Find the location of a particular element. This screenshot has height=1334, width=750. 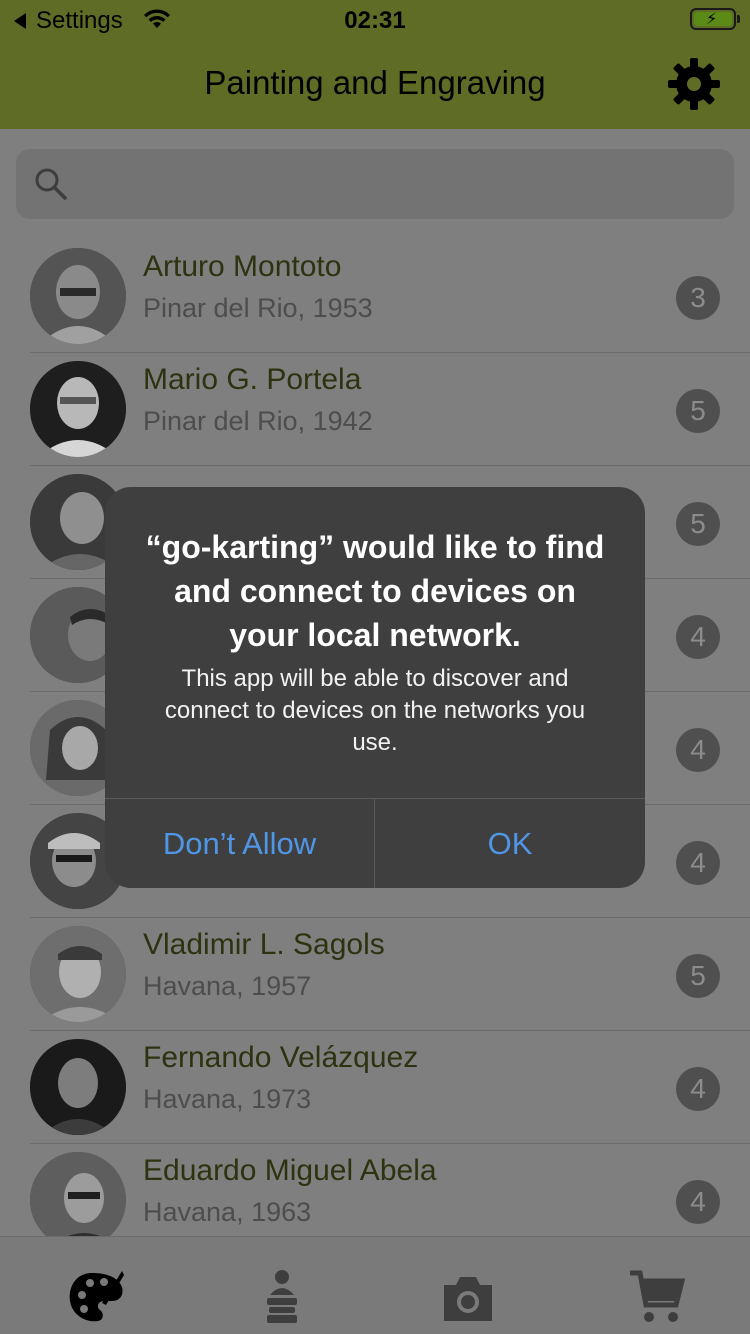

search-bar is located at coordinates (375, 184).